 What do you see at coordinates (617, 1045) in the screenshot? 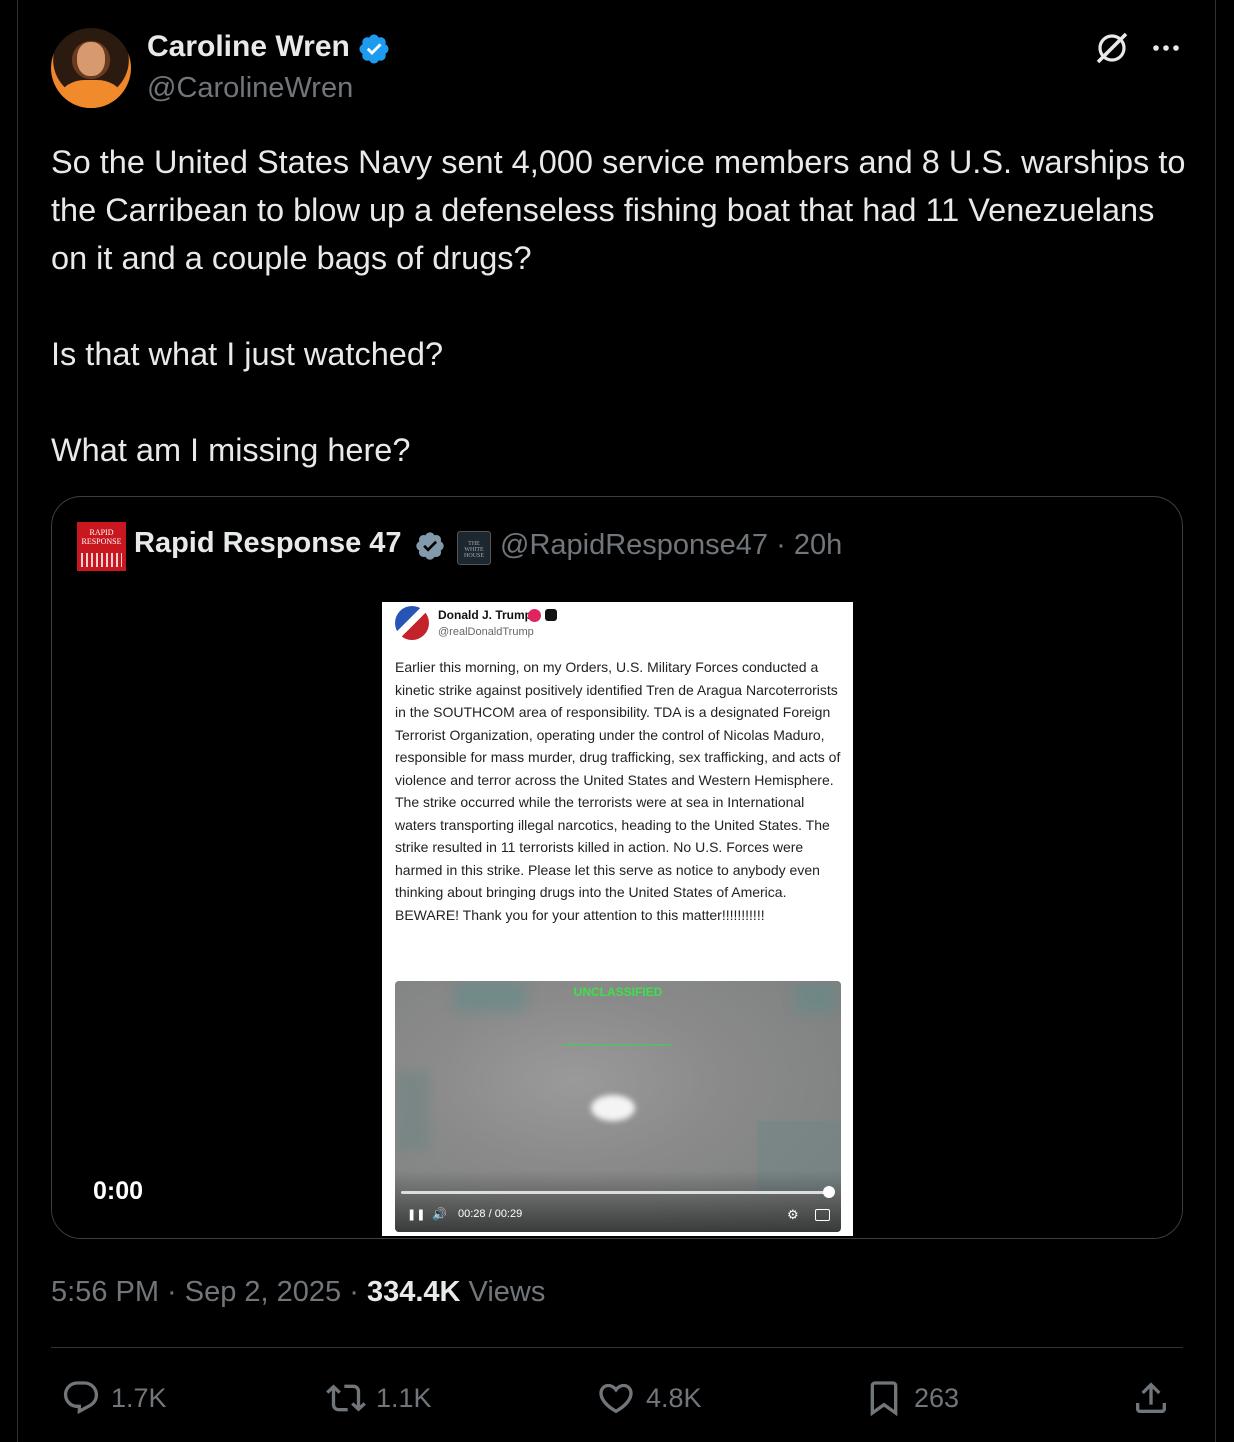
I see `video-reticle` at bounding box center [617, 1045].